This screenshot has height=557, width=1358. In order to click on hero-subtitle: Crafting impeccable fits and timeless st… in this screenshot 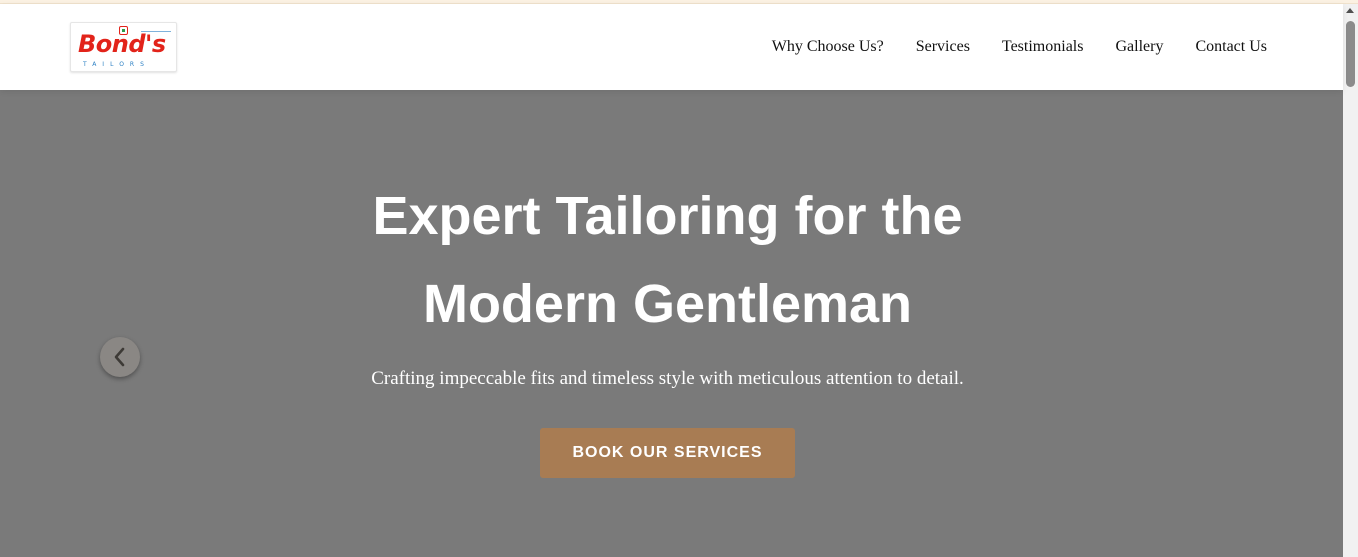, I will do `click(667, 378)`.